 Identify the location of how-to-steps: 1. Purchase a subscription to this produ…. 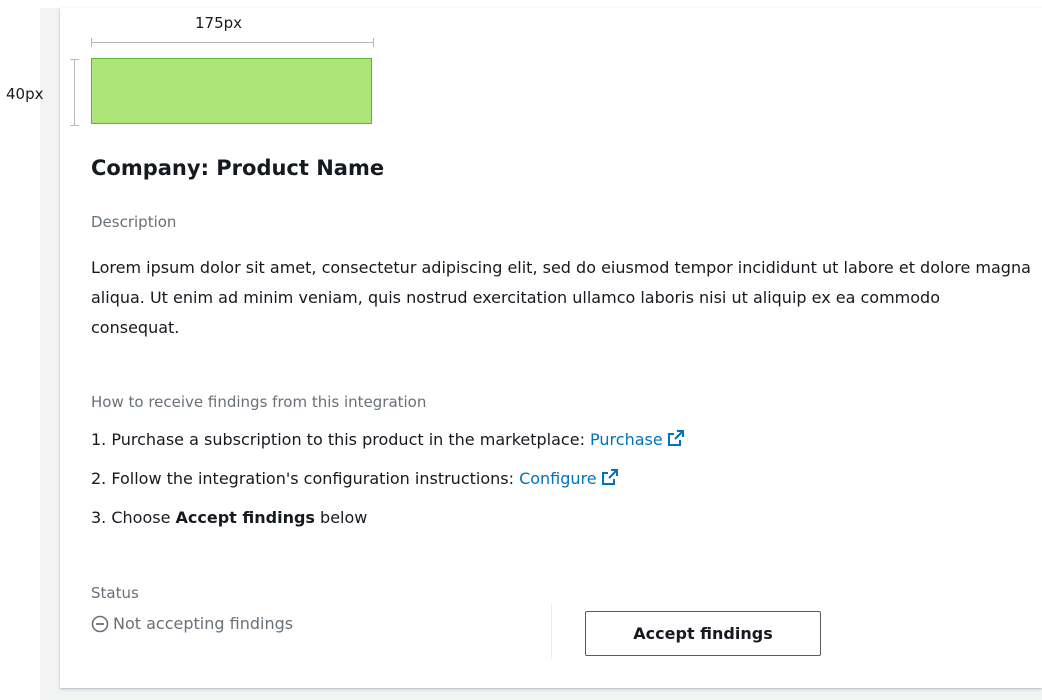
(388, 483).